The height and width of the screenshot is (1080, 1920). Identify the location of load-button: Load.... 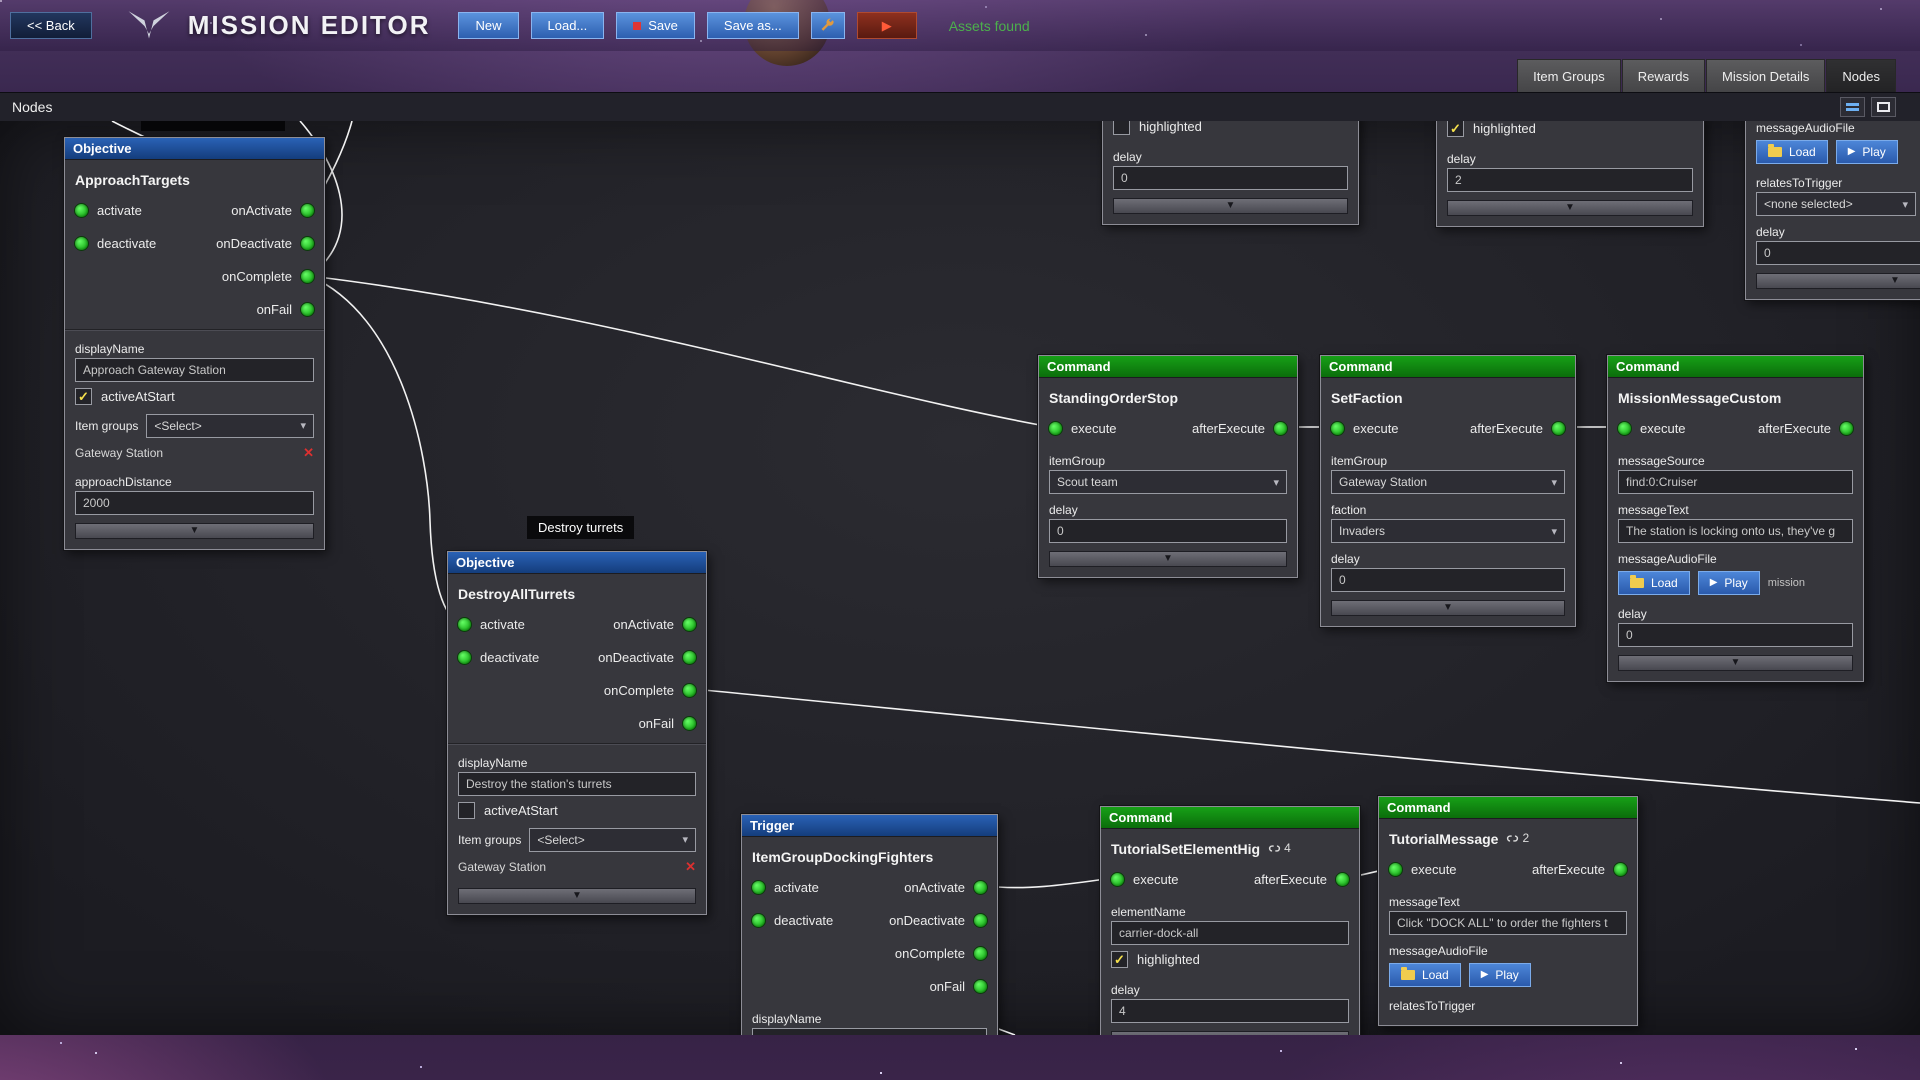
(567, 25).